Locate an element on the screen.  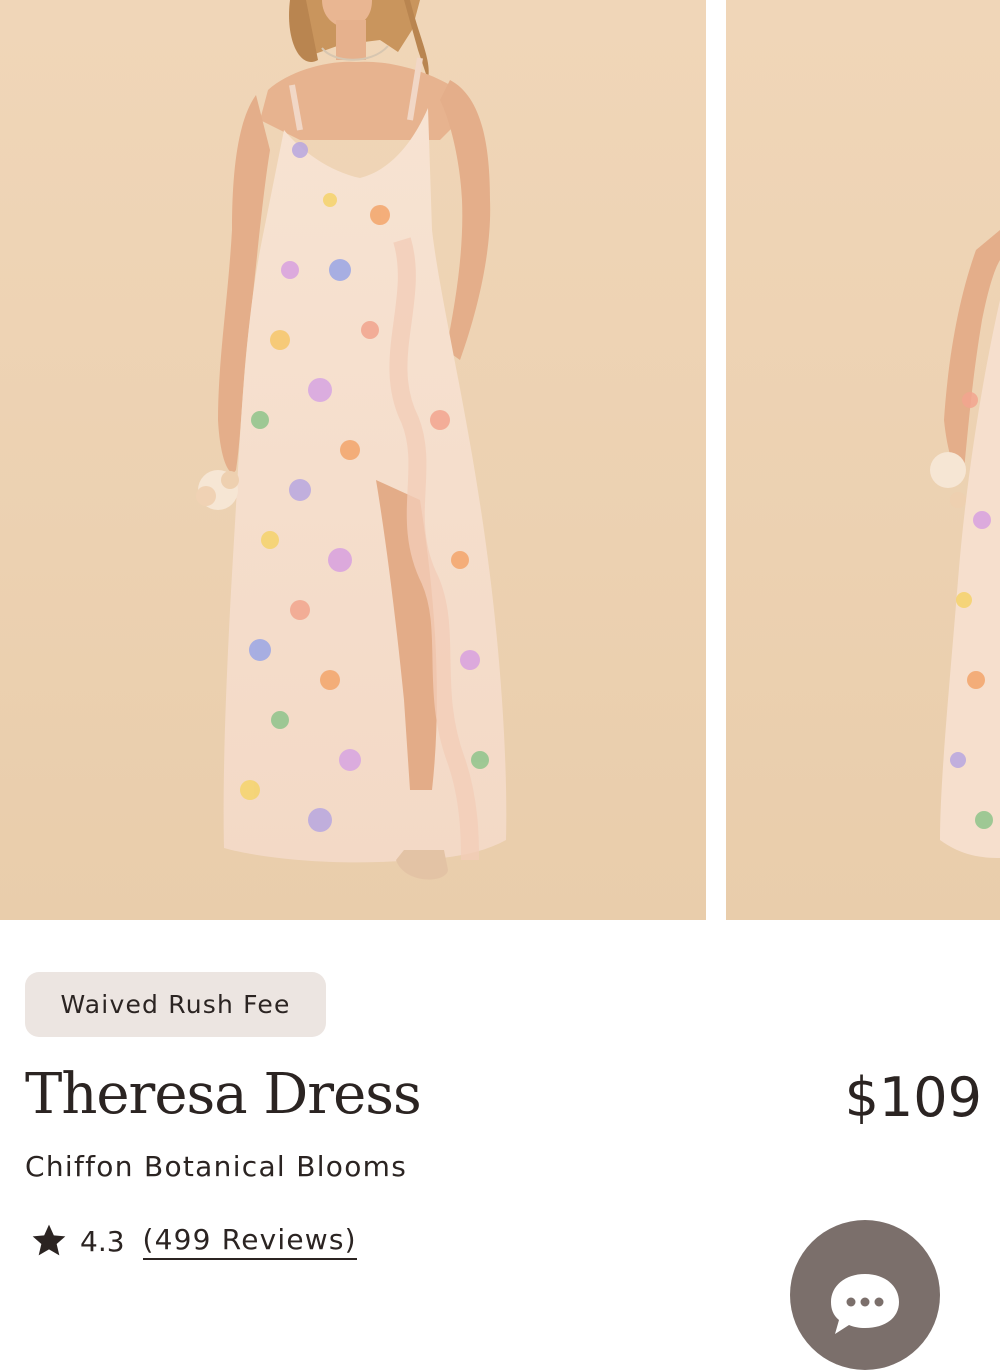
product-variant: Chiffon Botanical Blooms is located at coordinates (216, 1166).